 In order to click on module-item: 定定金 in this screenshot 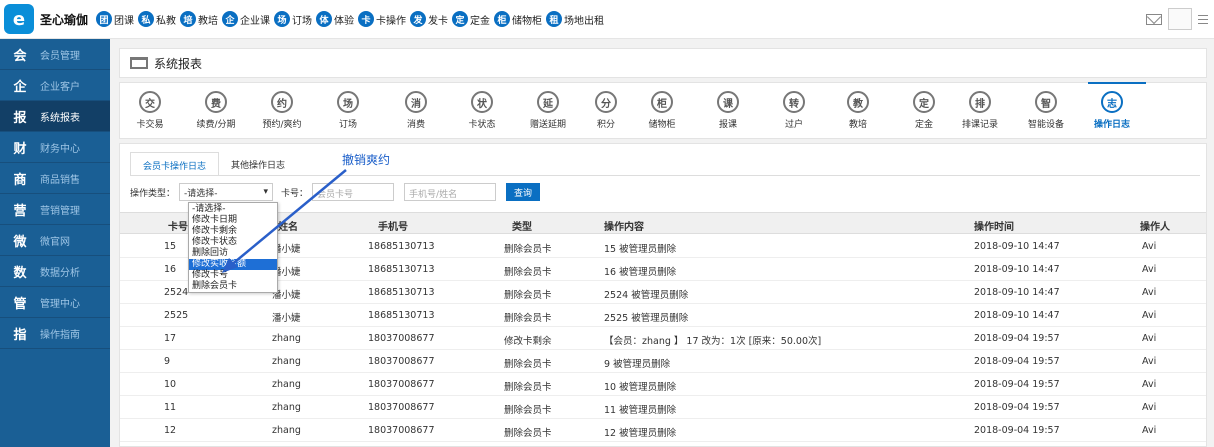, I will do `click(924, 110)`.